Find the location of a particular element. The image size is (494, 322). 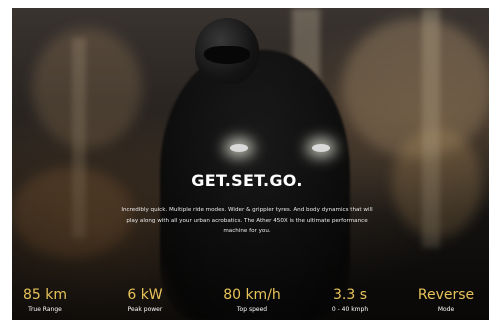

stat-top-speed: 80 km/h Top speed is located at coordinates (252, 301).